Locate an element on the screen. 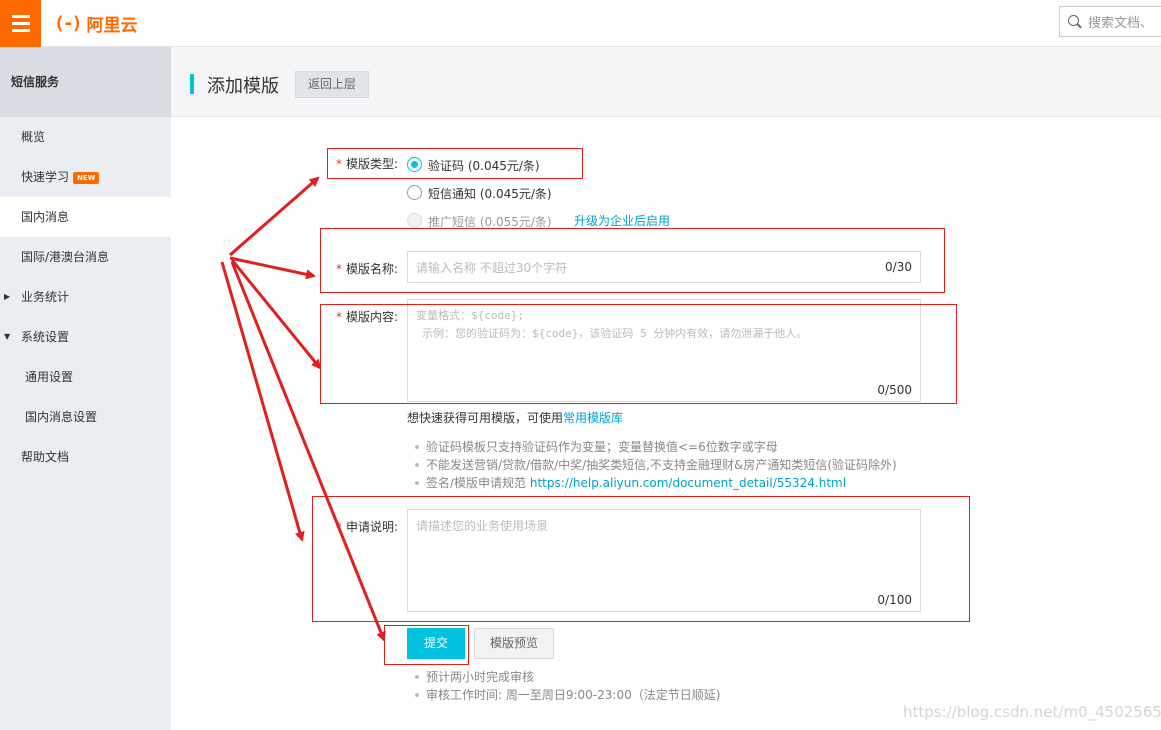  sidebar-item-help-docs: 帮助文档 is located at coordinates (85, 457).